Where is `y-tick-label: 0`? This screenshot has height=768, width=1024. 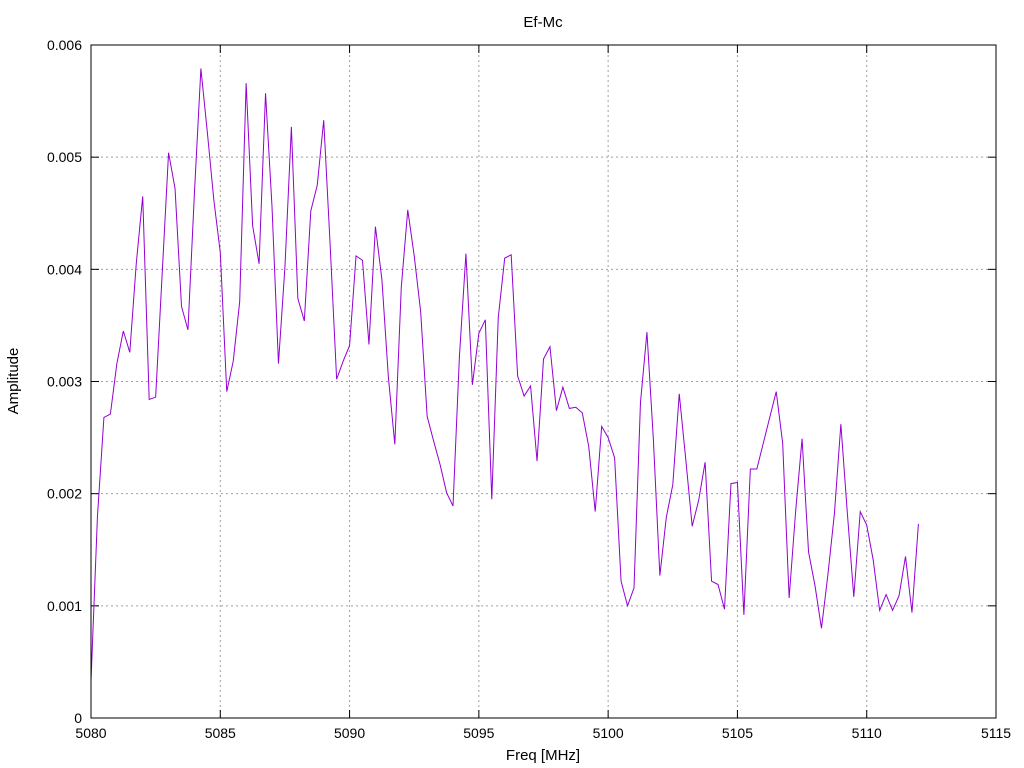 y-tick-label: 0 is located at coordinates (78, 718).